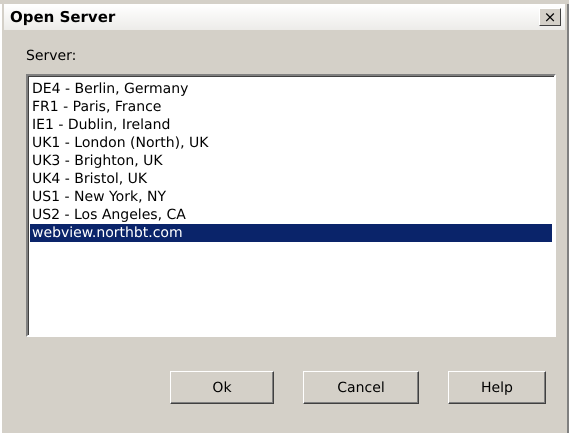 Image resolution: width=569 pixels, height=433 pixels. What do you see at coordinates (497, 387) in the screenshot?
I see `dialog-button: Help` at bounding box center [497, 387].